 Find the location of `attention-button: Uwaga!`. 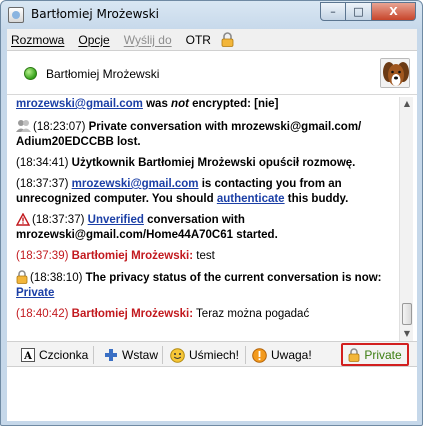

attention-button: Uwaga! is located at coordinates (282, 355).